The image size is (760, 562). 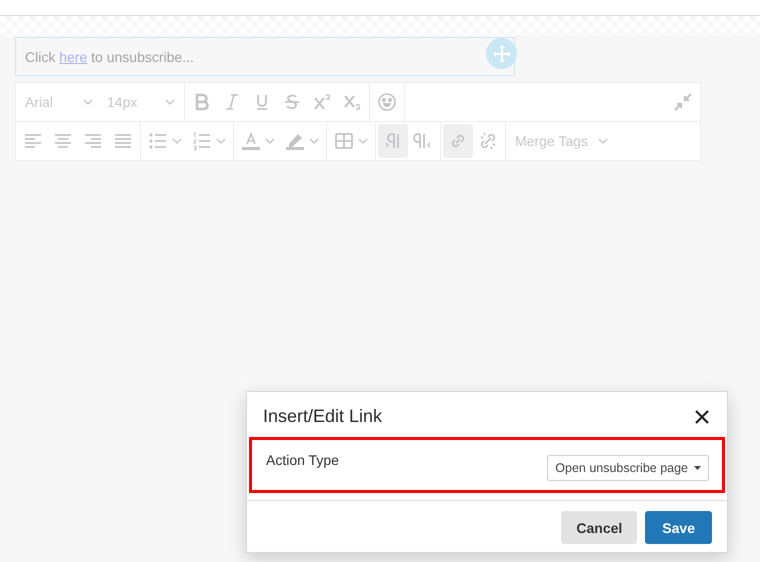 What do you see at coordinates (123, 141) in the screenshot?
I see `justify-icon` at bounding box center [123, 141].